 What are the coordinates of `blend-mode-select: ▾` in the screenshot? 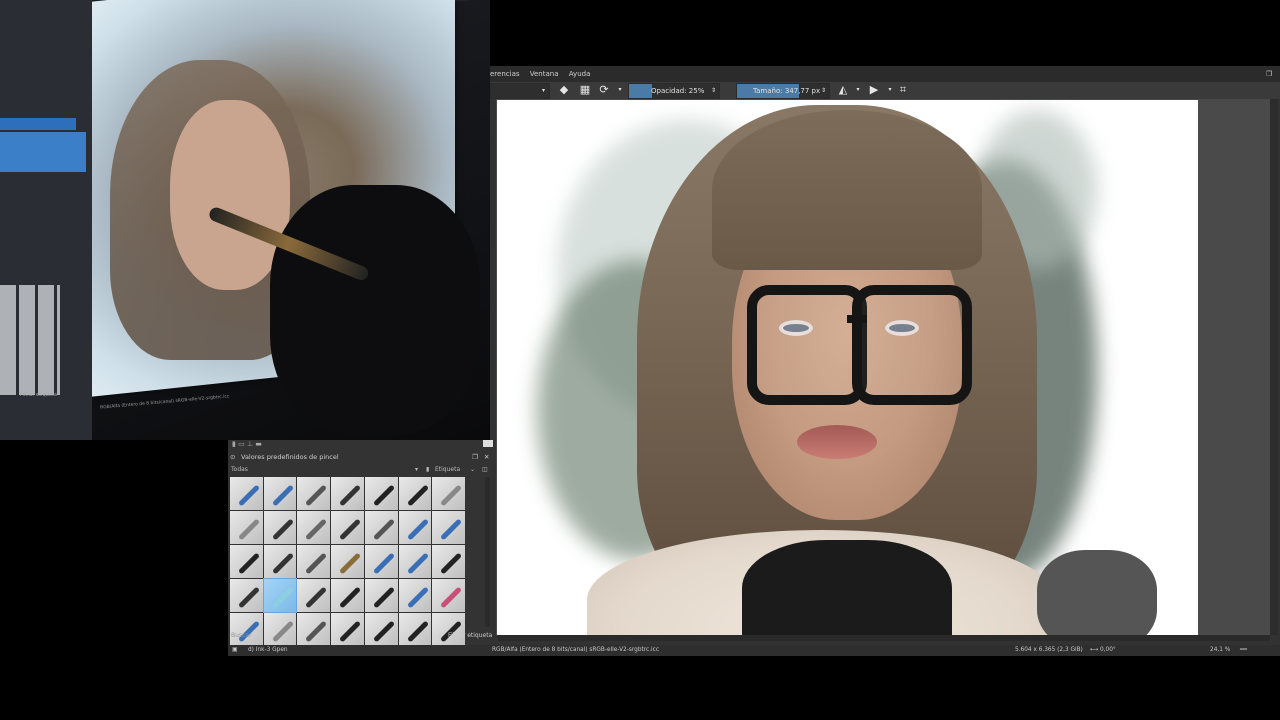 It's located at (520, 91).